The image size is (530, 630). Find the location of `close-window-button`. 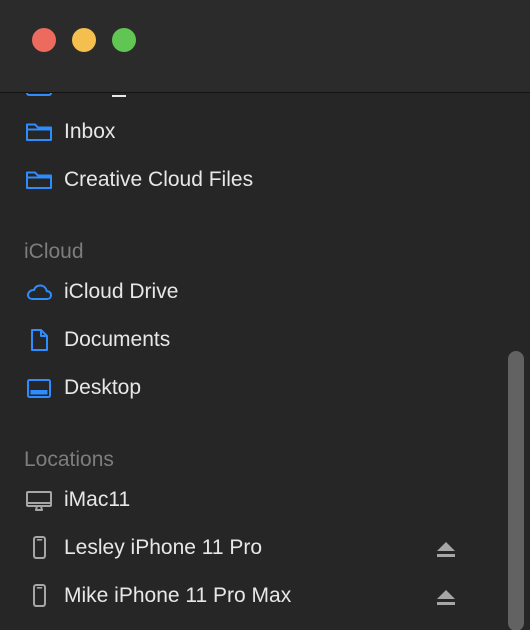

close-window-button is located at coordinates (44, 40).